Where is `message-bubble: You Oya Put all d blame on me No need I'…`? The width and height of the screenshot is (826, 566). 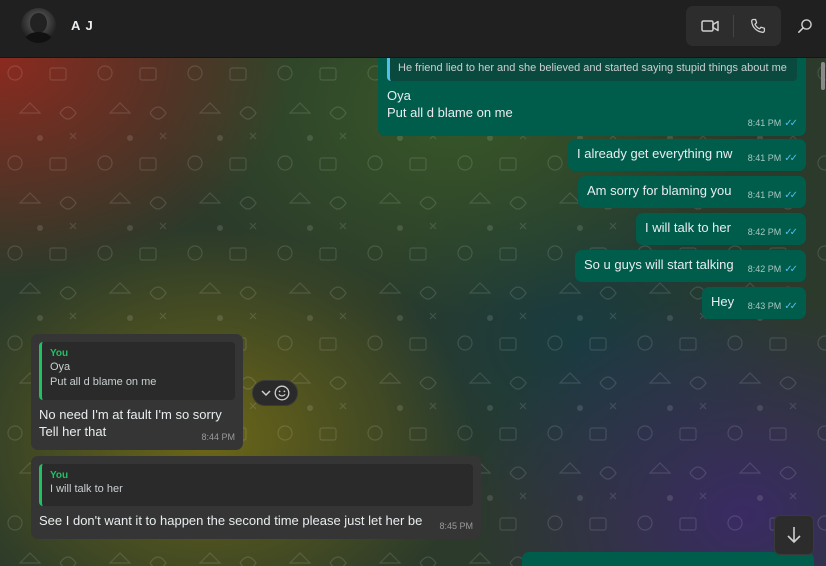 message-bubble: You Oya Put all d blame on me No need I'… is located at coordinates (137, 392).